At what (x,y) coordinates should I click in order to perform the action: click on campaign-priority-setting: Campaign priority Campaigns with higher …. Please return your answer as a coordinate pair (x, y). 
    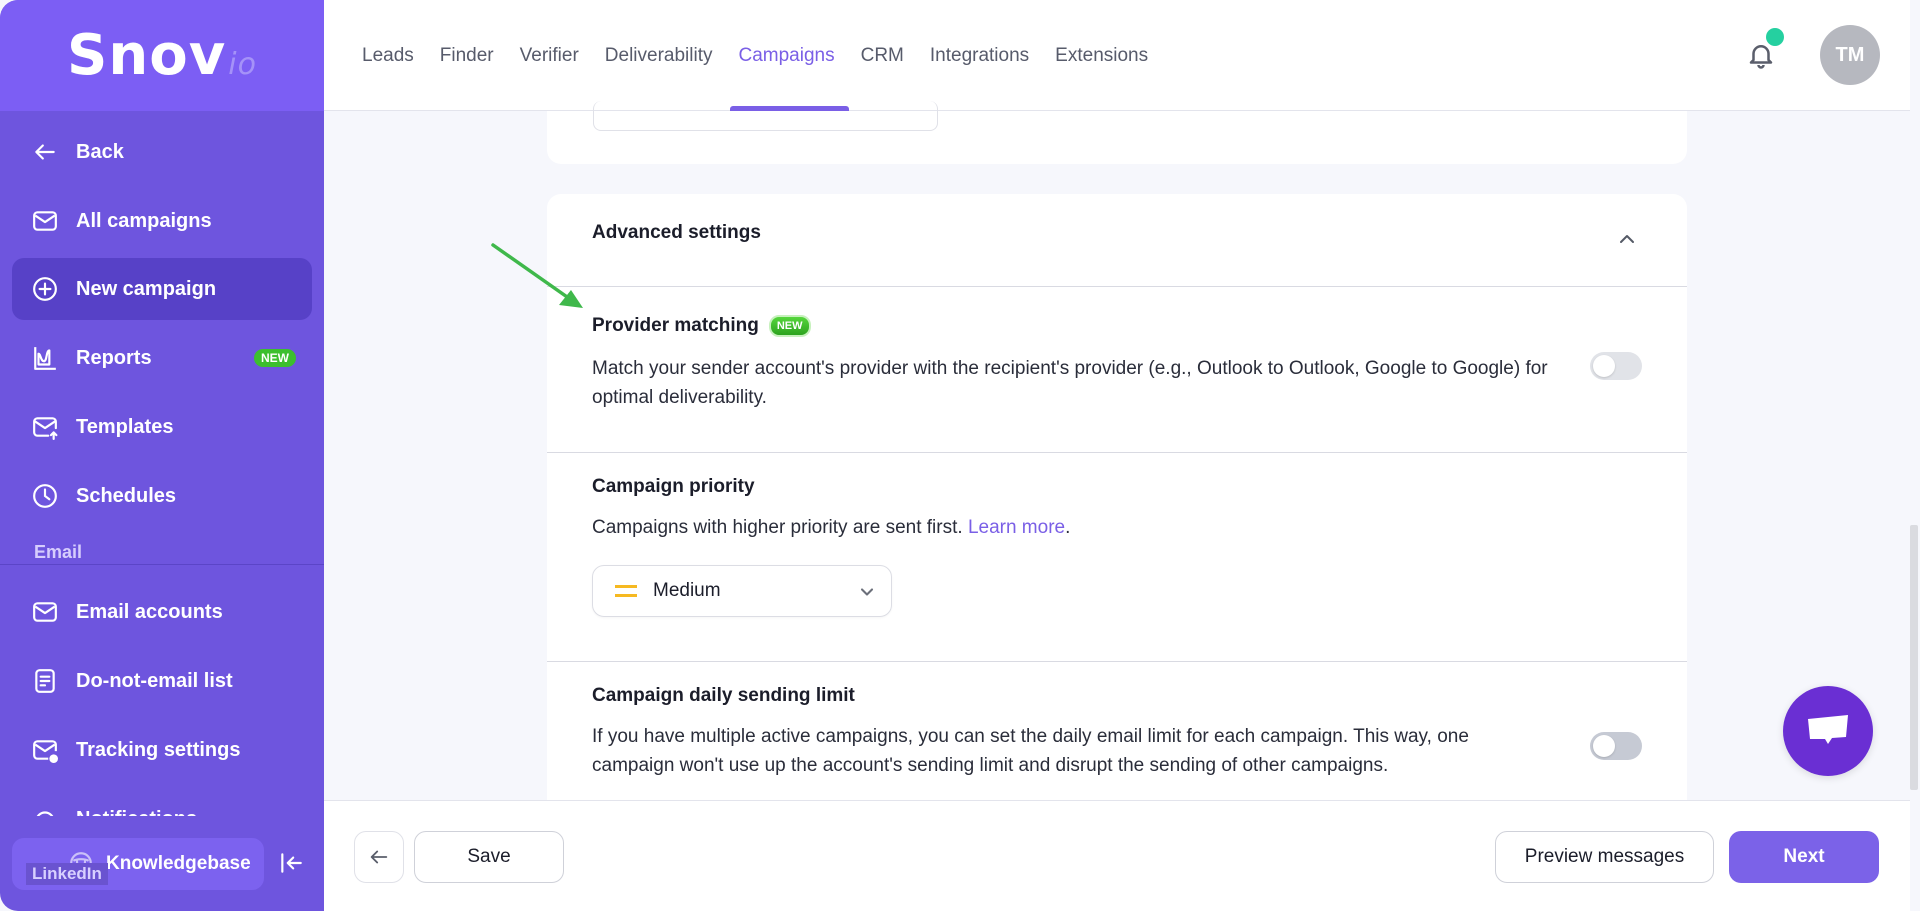
    Looking at the image, I should click on (1117, 557).